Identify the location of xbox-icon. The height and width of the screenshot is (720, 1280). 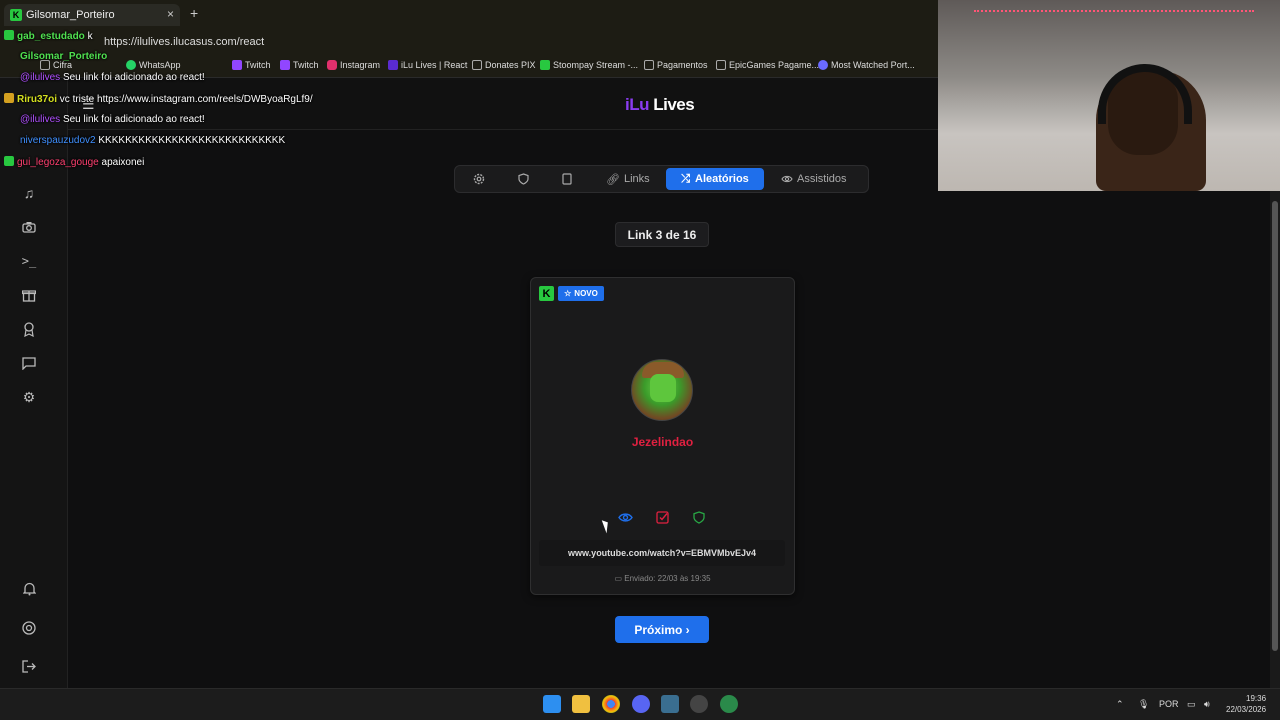
(729, 704).